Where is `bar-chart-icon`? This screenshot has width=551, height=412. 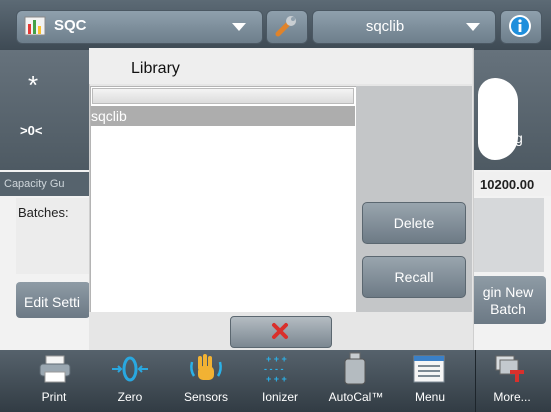 bar-chart-icon is located at coordinates (35, 26).